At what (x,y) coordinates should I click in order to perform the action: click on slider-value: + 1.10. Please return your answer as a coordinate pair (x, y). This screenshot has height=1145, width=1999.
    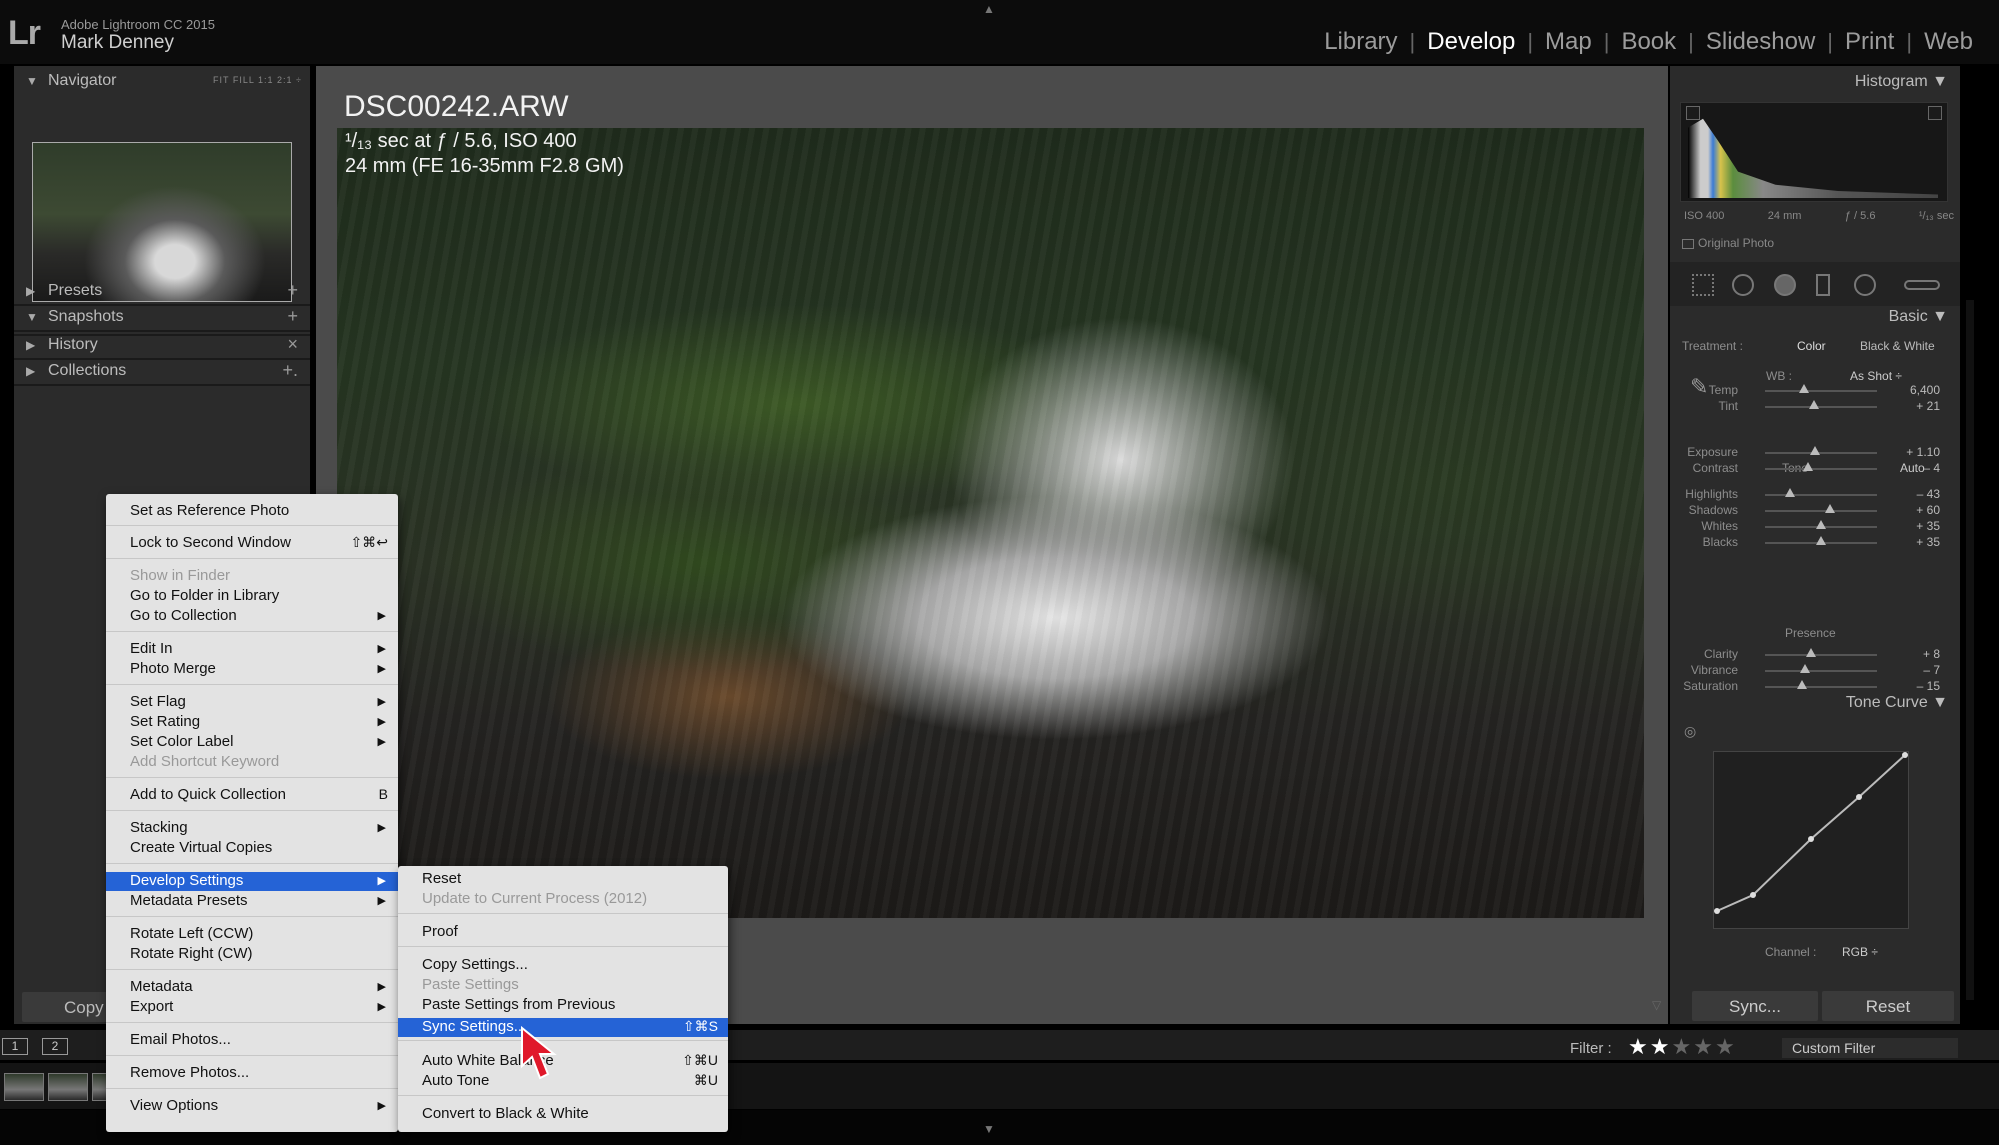
    Looking at the image, I should click on (1923, 452).